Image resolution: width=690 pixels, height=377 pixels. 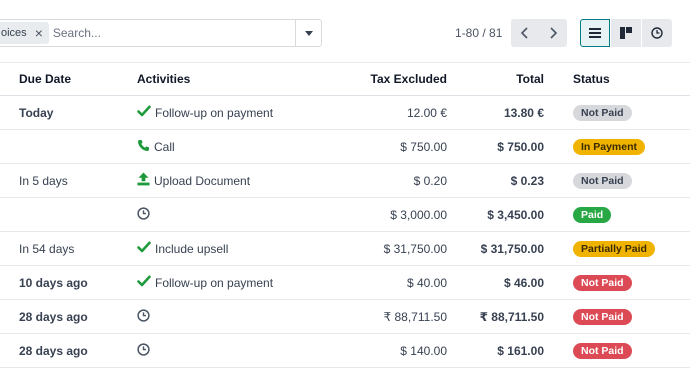 What do you see at coordinates (496, 282) in the screenshot?
I see `total-cell: $ 46.00` at bounding box center [496, 282].